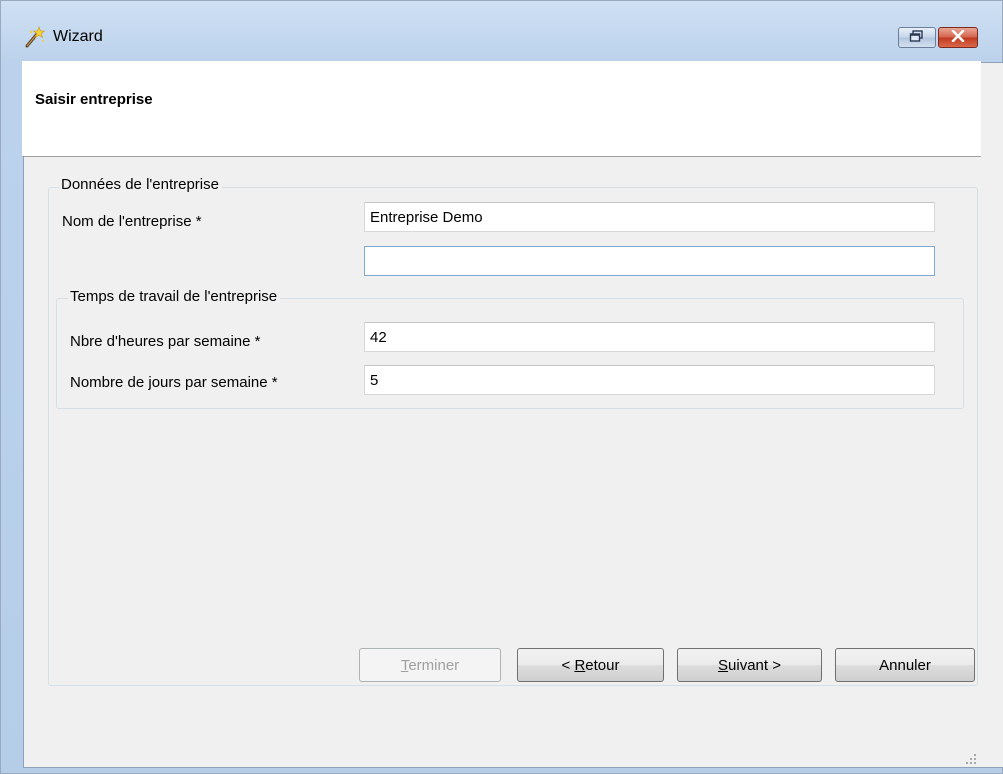 The image size is (1003, 774). Describe the element at coordinates (165, 341) in the screenshot. I see `hours-per-week-label: Nbre d'heures par semaine *` at that location.